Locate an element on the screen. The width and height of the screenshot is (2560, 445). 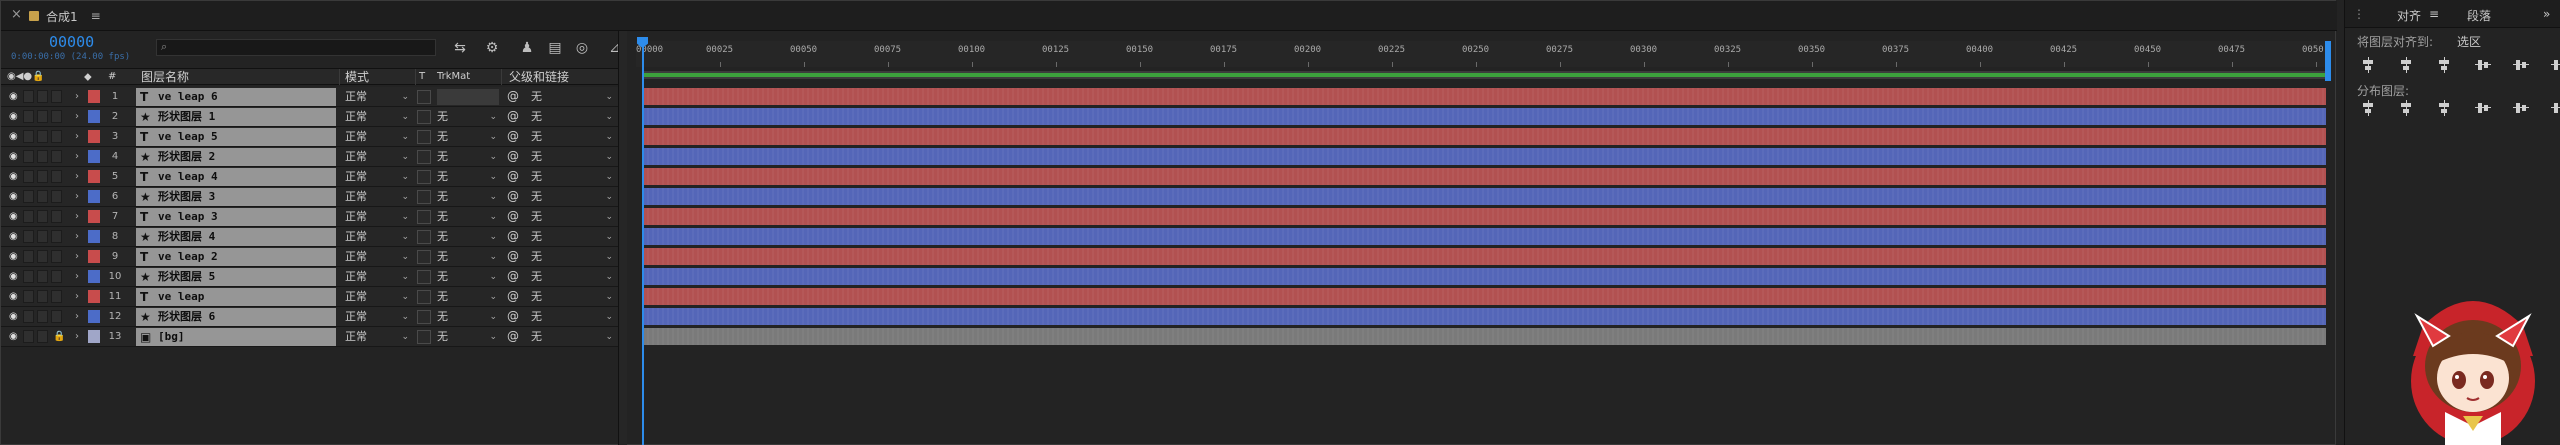
align-right-icon is located at coordinates (2445, 65).